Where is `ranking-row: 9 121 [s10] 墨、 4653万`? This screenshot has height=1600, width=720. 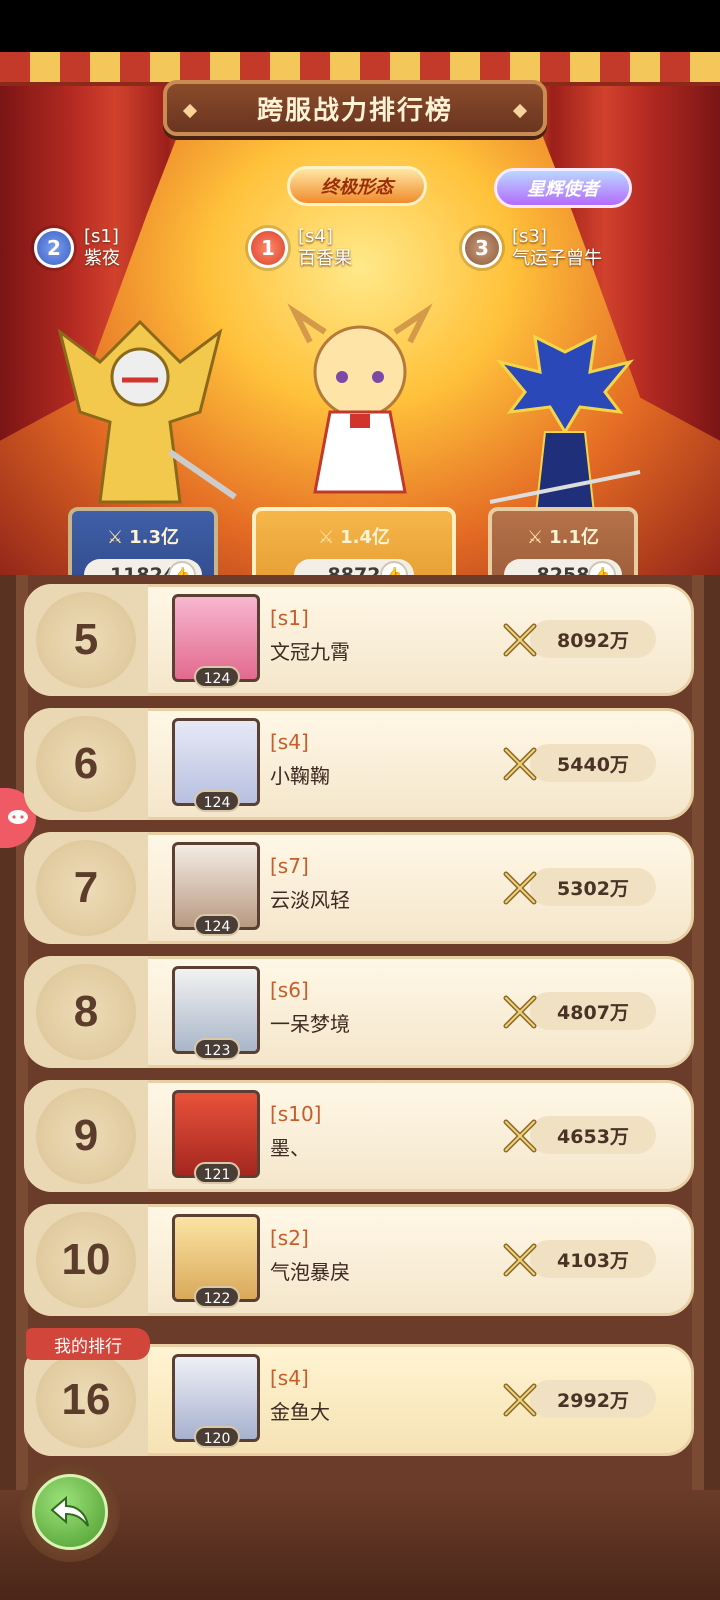 ranking-row: 9 121 [s10] 墨、 4653万 is located at coordinates (359, 1136).